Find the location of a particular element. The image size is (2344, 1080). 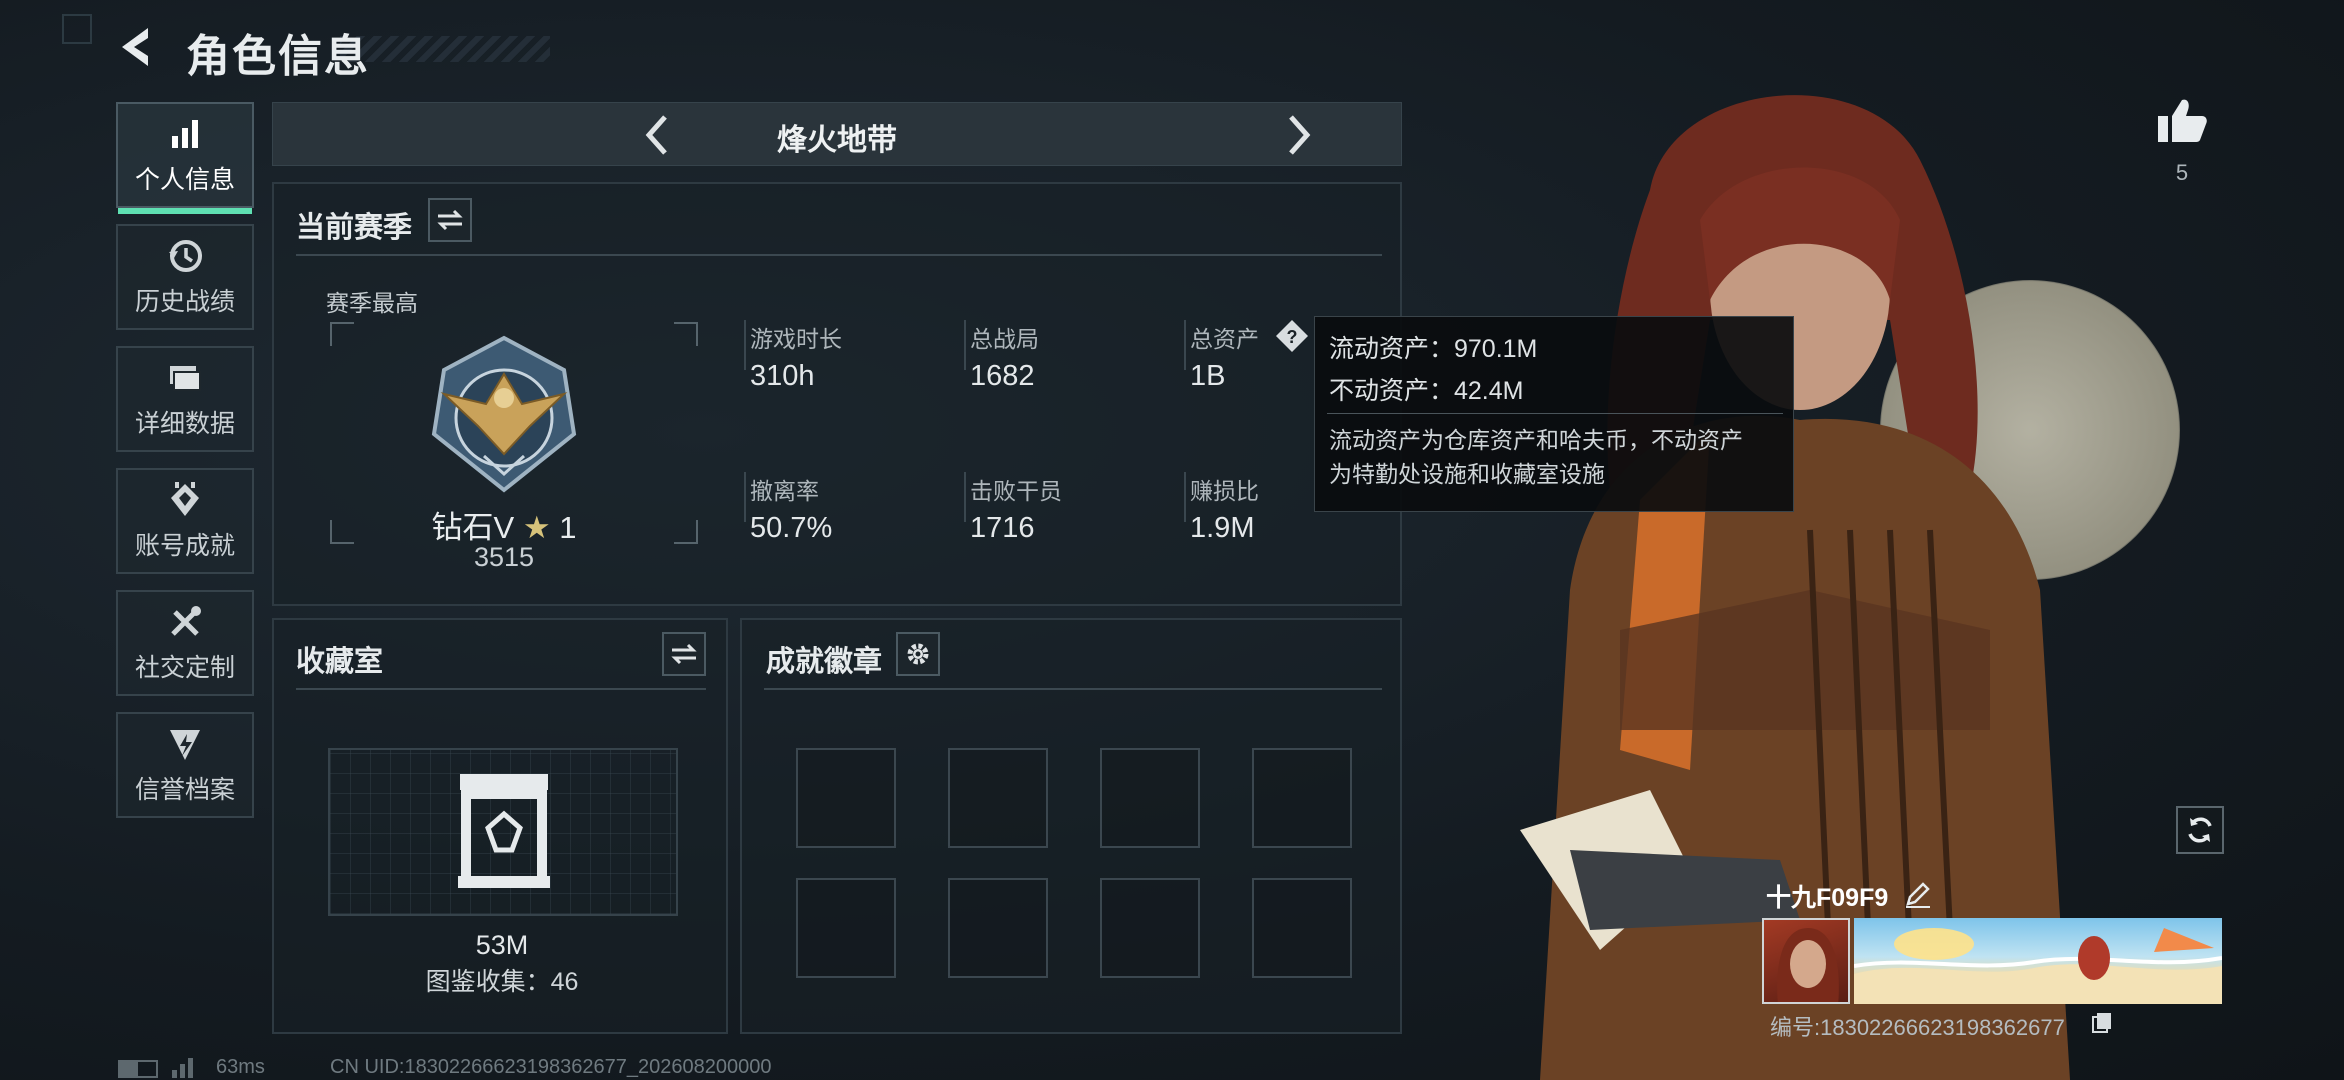

rank-label: 钻石V is located at coordinates (473, 527).